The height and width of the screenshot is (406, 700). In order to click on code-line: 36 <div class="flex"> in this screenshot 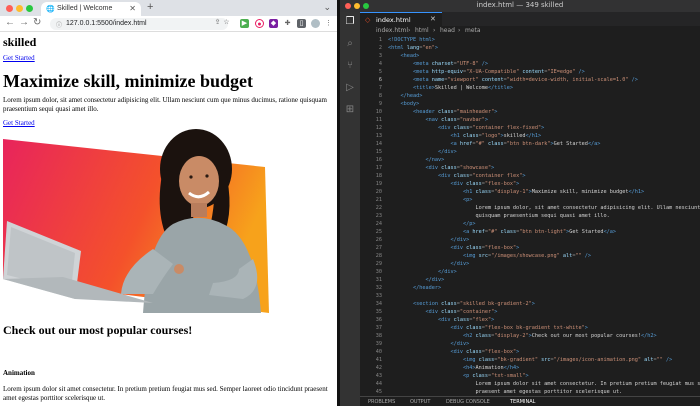, I will do `click(530, 320)`.